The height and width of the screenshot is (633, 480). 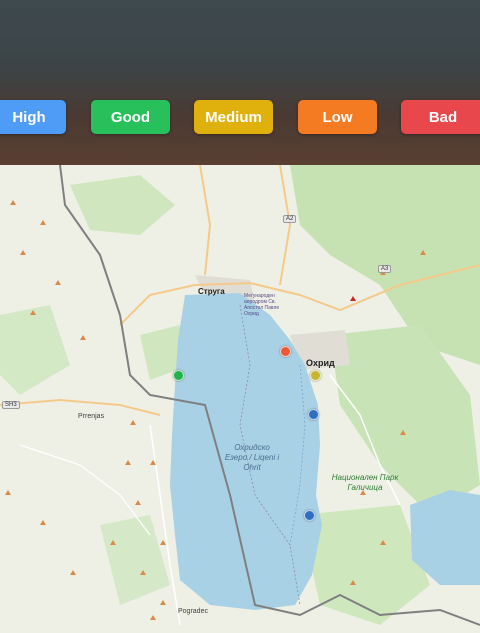 What do you see at coordinates (211, 291) in the screenshot?
I see `struga-label: Струга` at bounding box center [211, 291].